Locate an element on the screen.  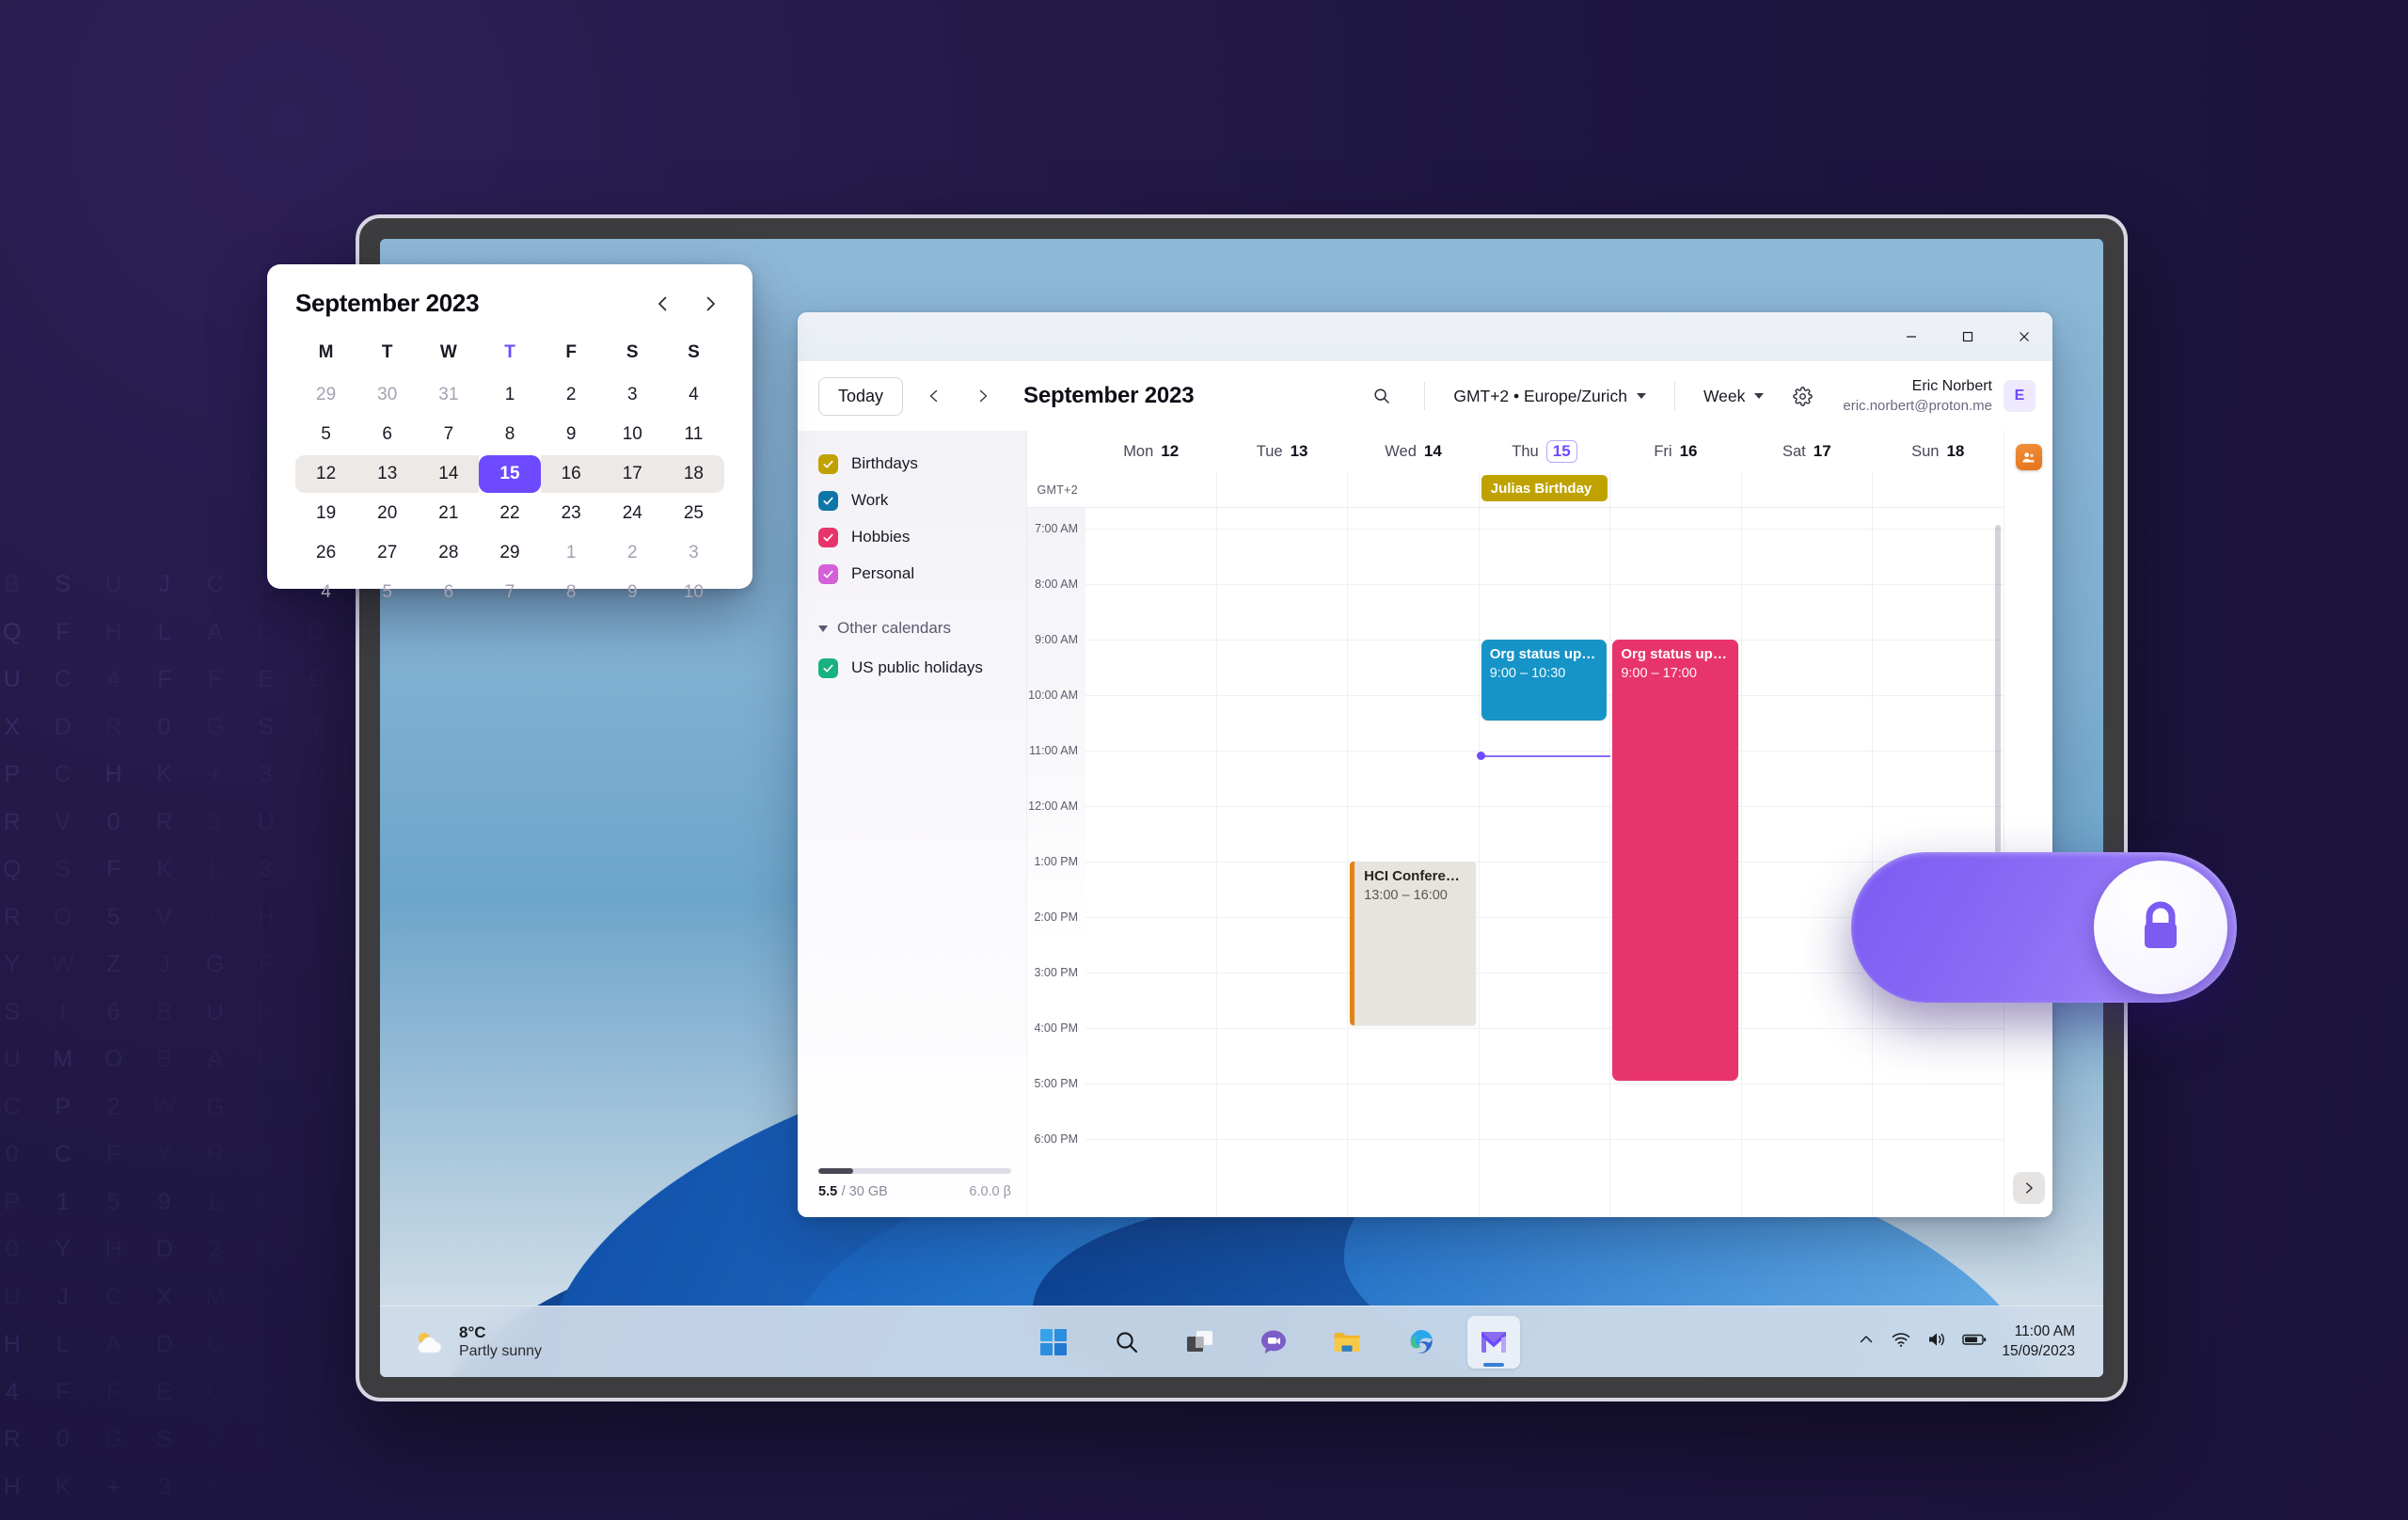
next-week-button is located at coordinates (983, 396).